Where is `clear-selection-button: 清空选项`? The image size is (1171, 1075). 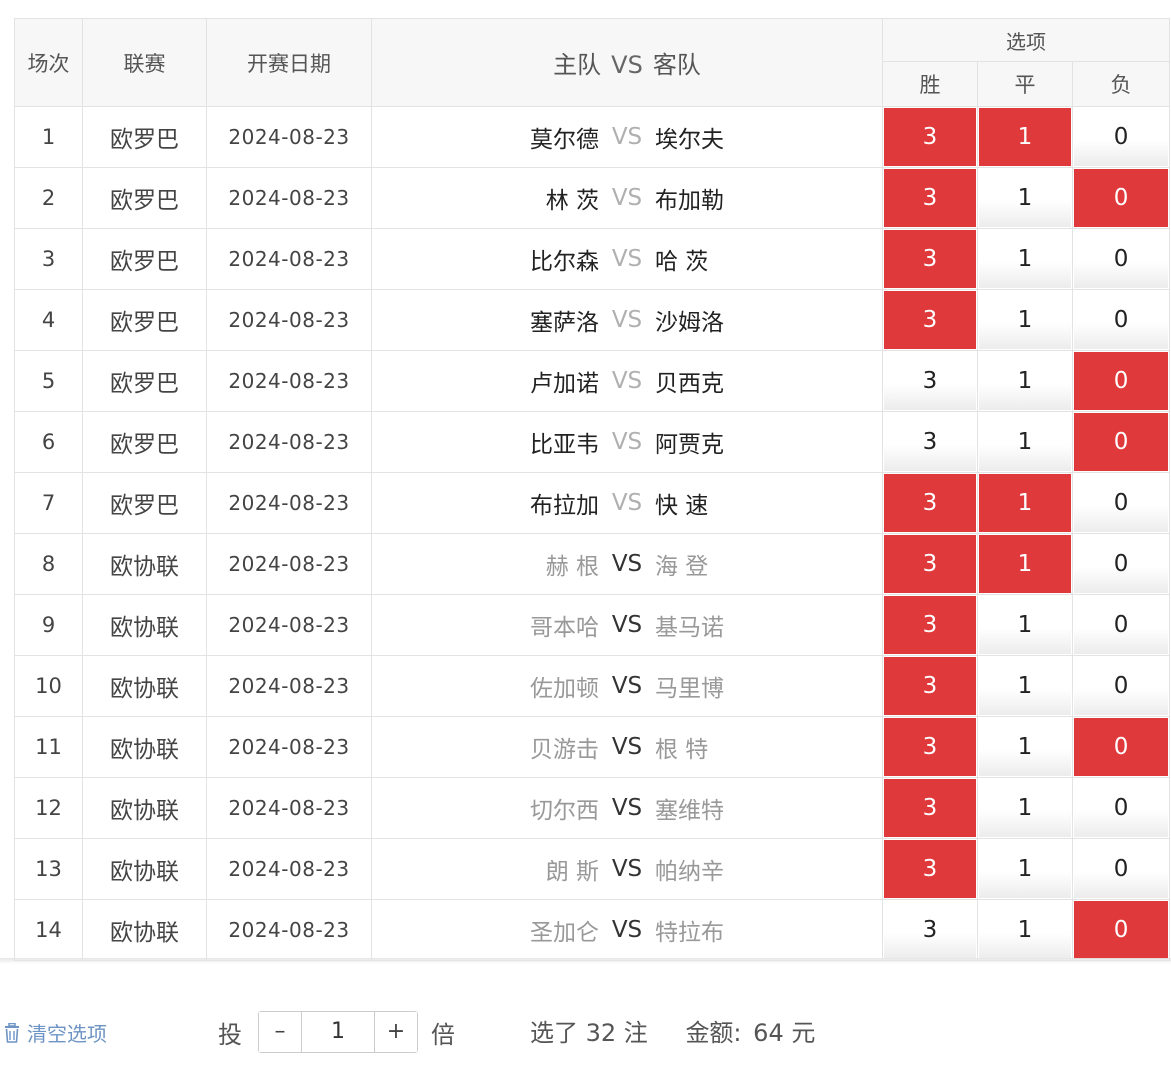 clear-selection-button: 清空选项 is located at coordinates (55, 1032).